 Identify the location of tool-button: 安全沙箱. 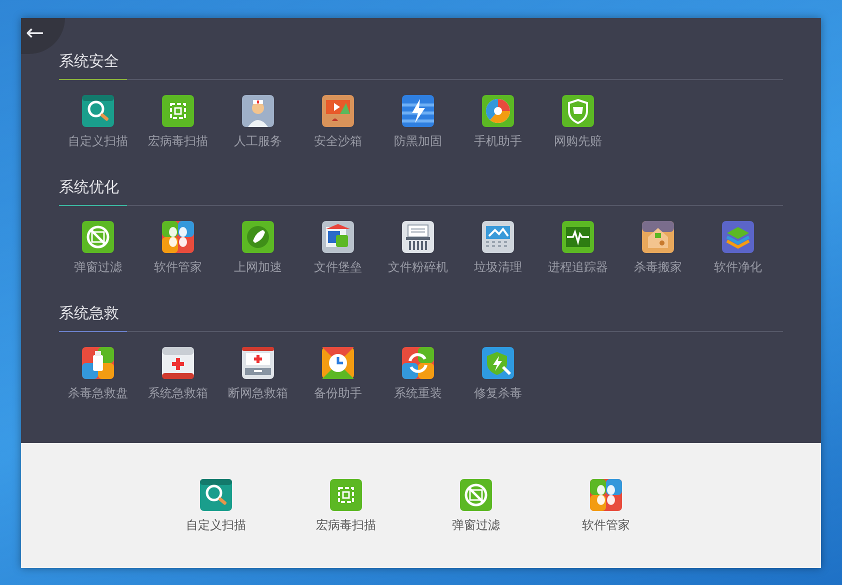
(338, 122).